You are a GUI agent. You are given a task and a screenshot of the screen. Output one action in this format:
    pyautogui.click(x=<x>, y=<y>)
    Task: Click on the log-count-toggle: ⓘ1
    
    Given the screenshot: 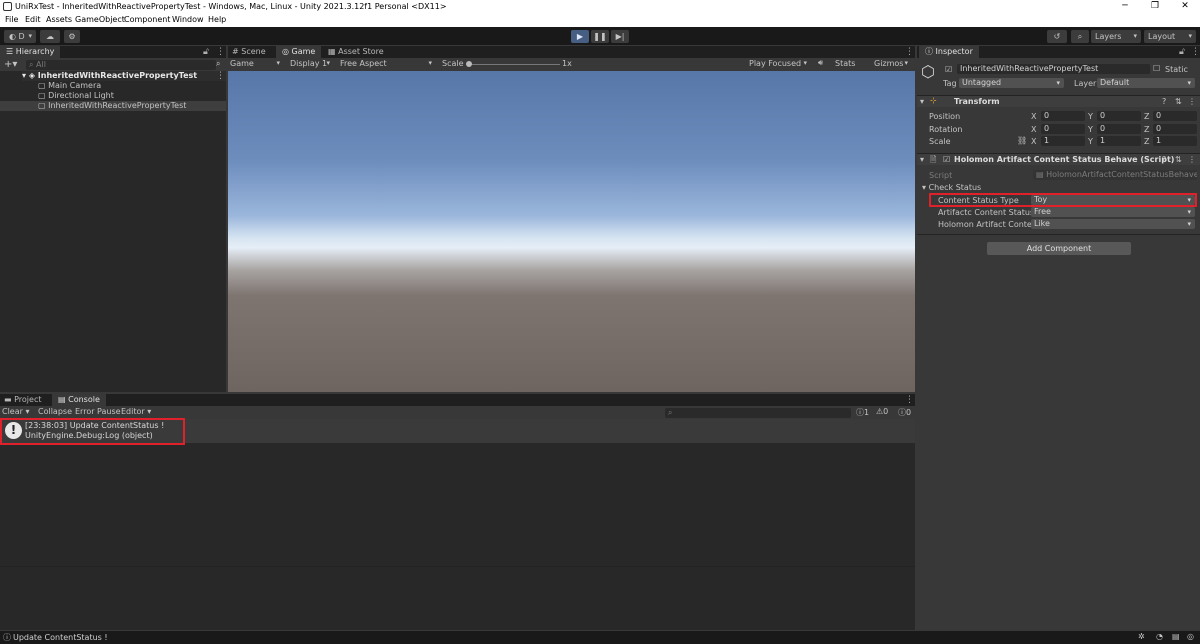 What is the action you would take?
    pyautogui.click(x=862, y=412)
    